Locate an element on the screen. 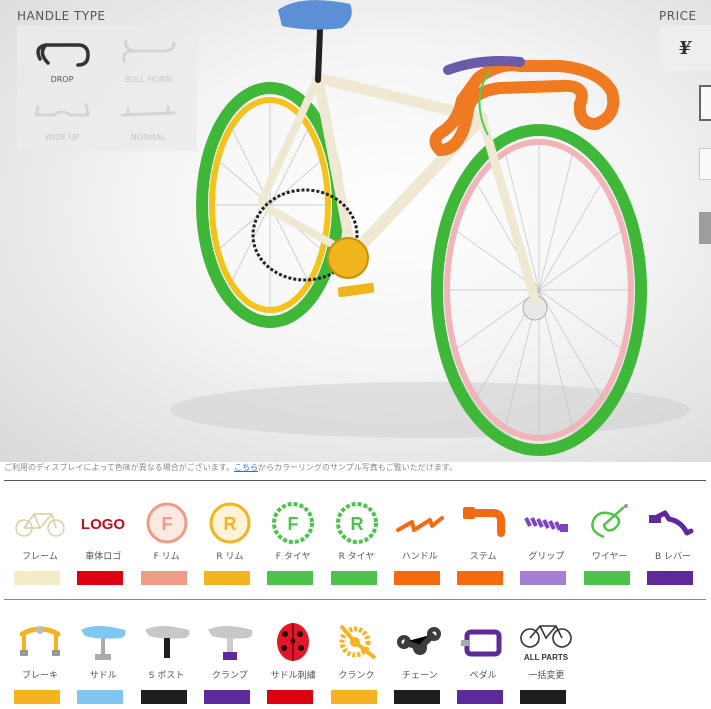 The height and width of the screenshot is (709, 711). bull-horn-handle-icon is located at coordinates (149, 51).